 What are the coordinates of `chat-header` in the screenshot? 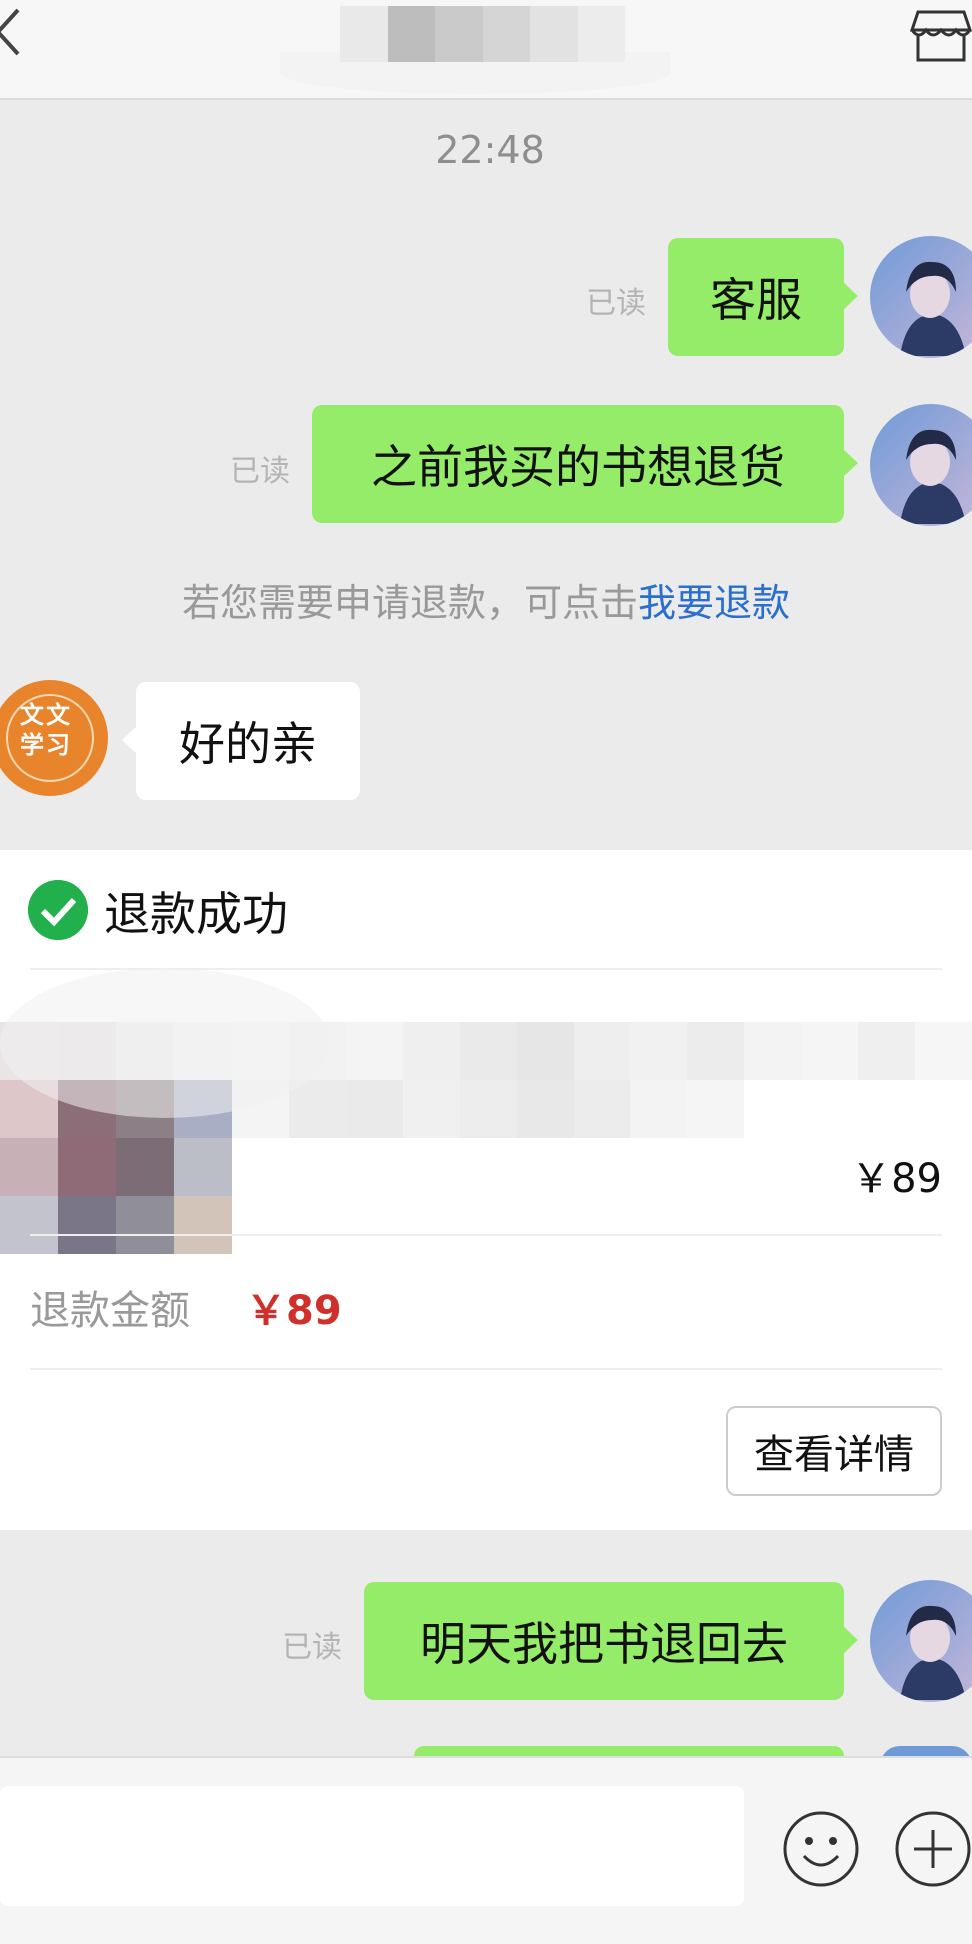 It's located at (486, 50).